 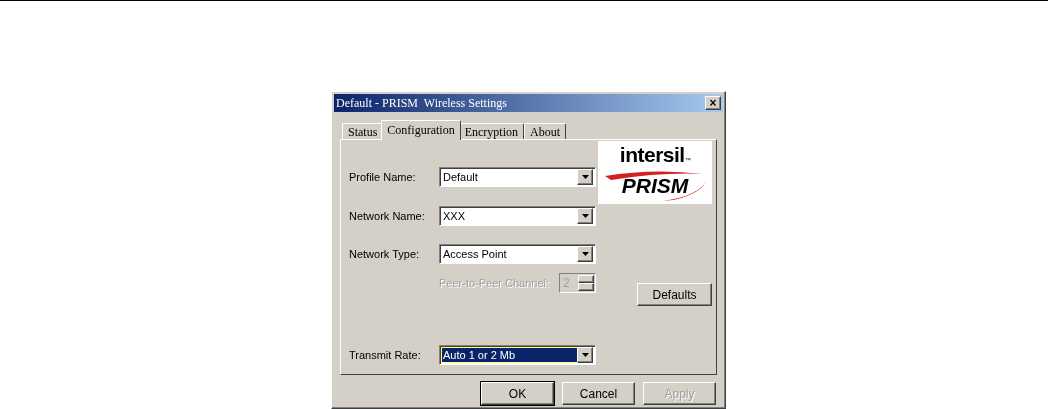 I want to click on window-title: Default - PRISM Wireless Settings, so click(x=421, y=103).